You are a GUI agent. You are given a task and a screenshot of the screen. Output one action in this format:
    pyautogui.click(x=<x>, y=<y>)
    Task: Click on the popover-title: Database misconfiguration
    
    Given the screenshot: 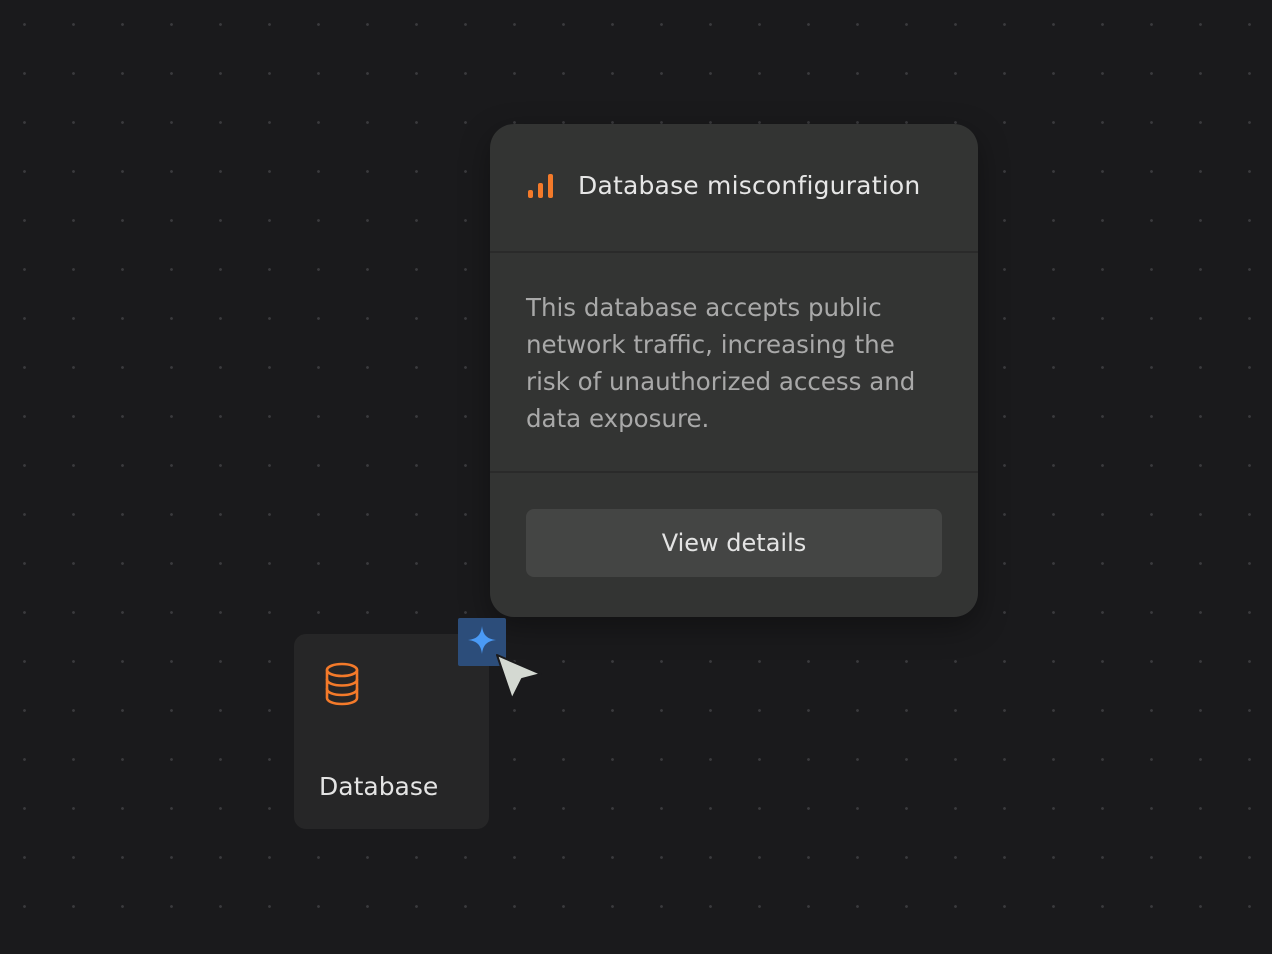 What is the action you would take?
    pyautogui.click(x=749, y=185)
    